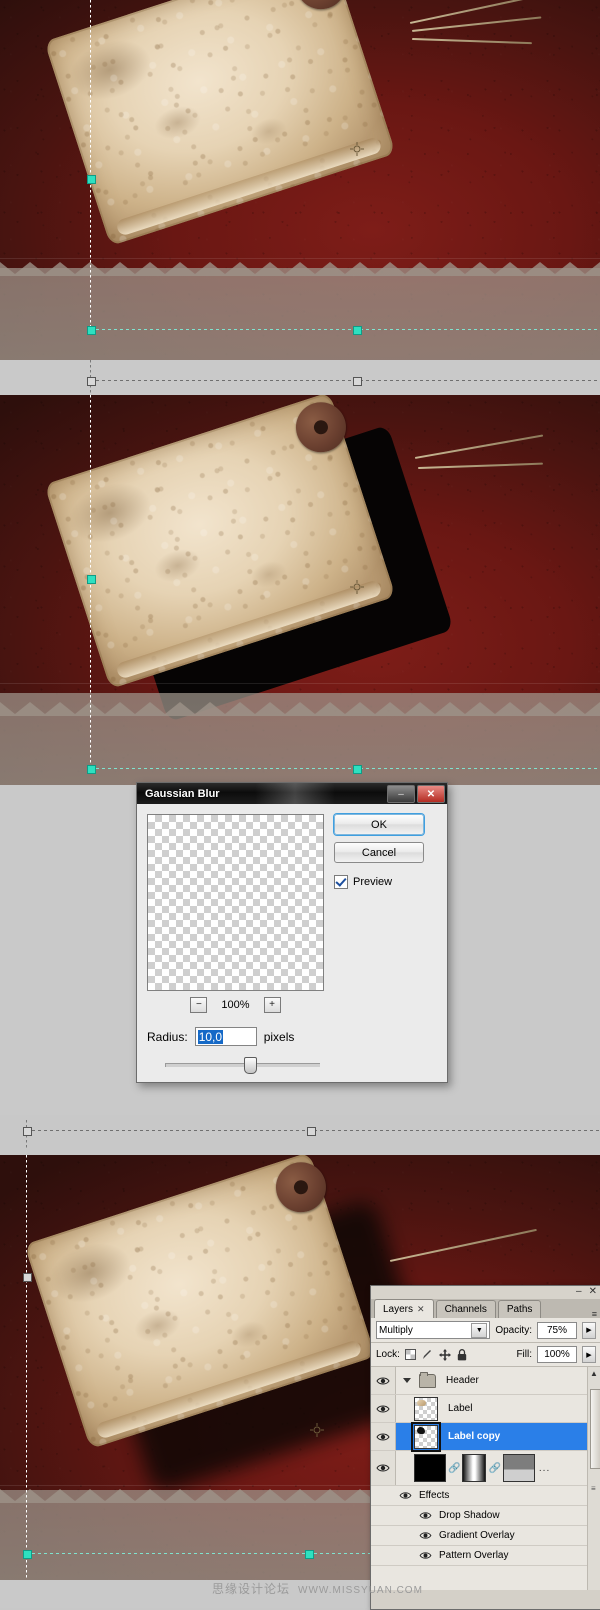 Image resolution: width=600 pixels, height=1610 pixels. Describe the element at coordinates (435, 1354) in the screenshot. I see `lock-icon-group` at that location.